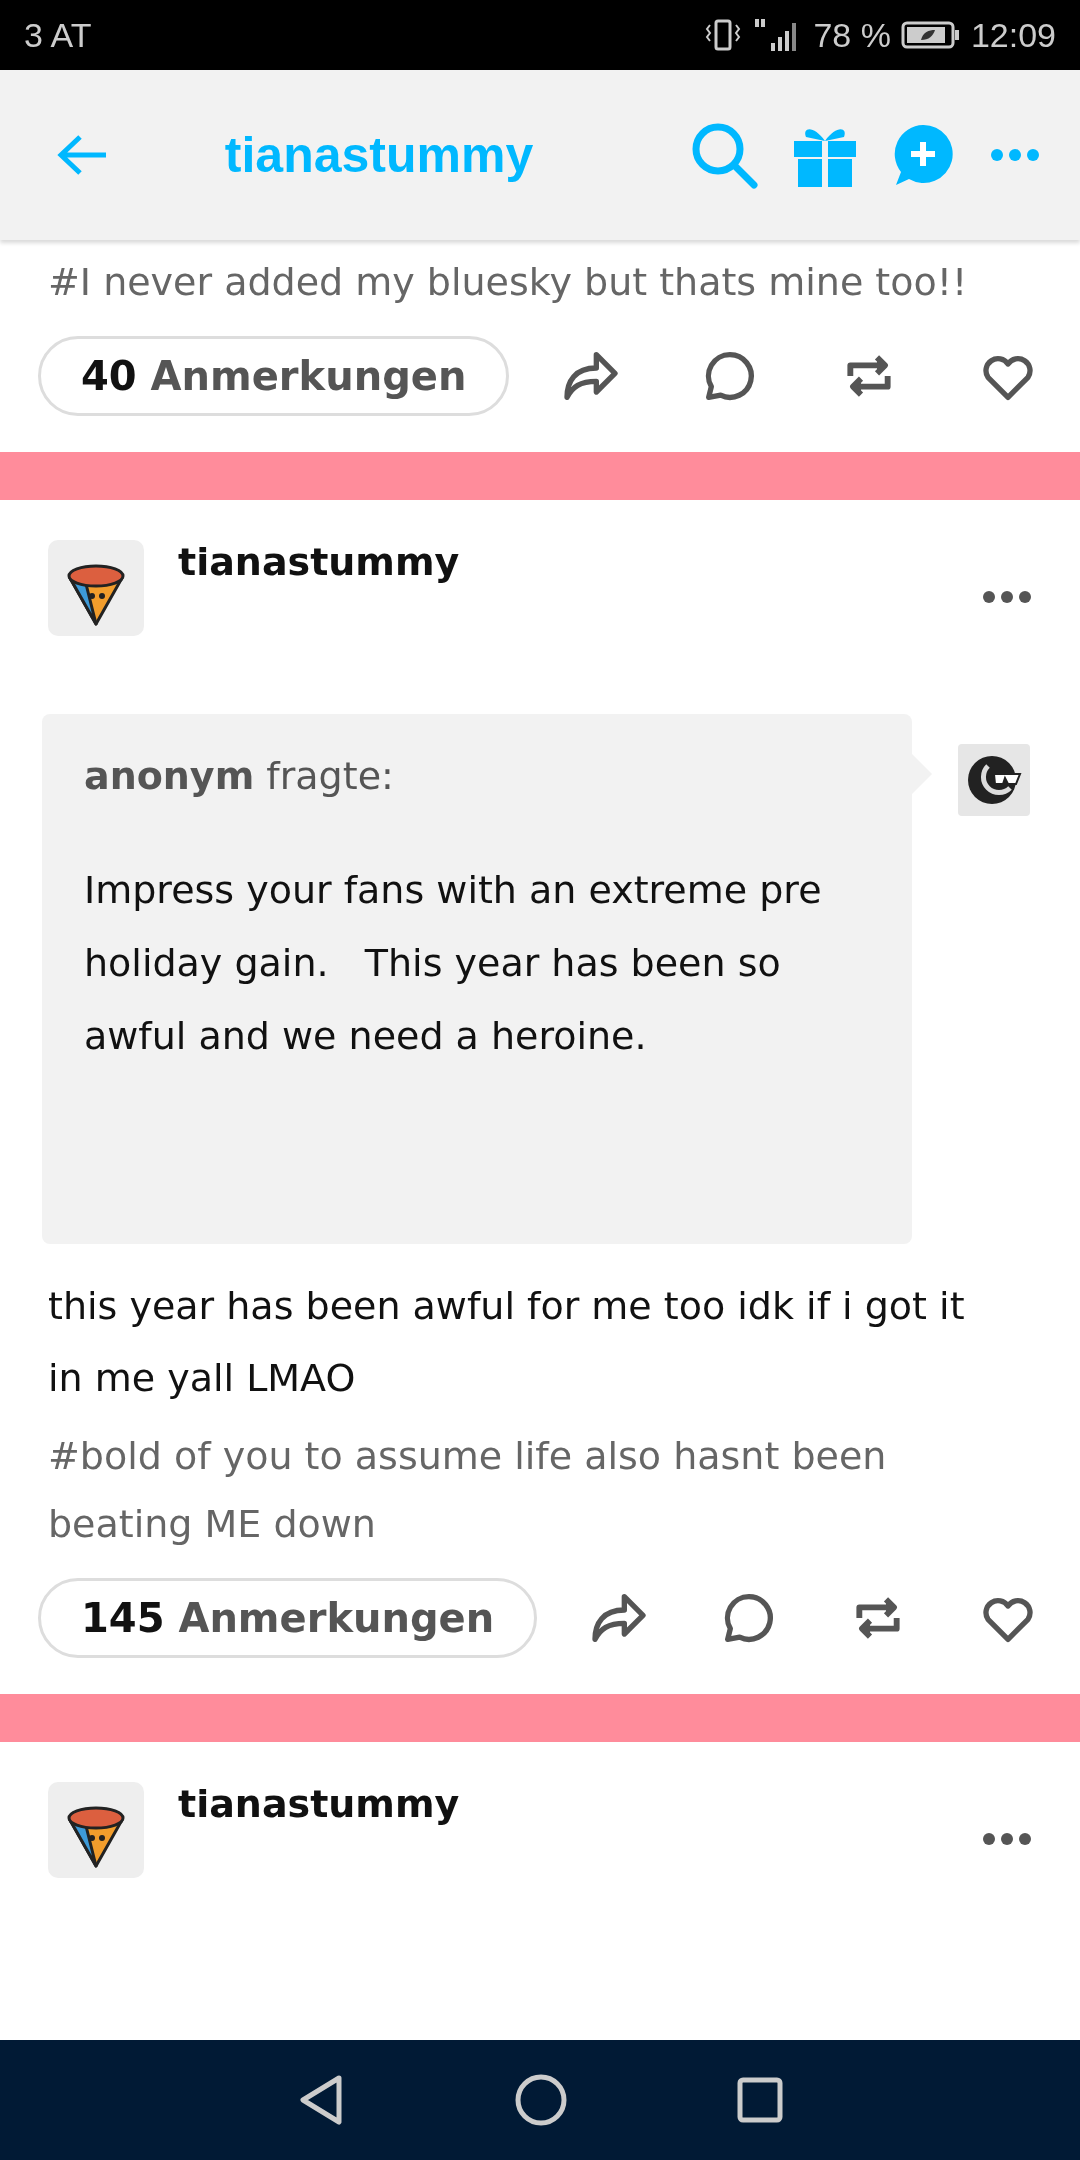 This screenshot has height=2160, width=1080. I want to click on blog-title: tianastummy, so click(379, 155).